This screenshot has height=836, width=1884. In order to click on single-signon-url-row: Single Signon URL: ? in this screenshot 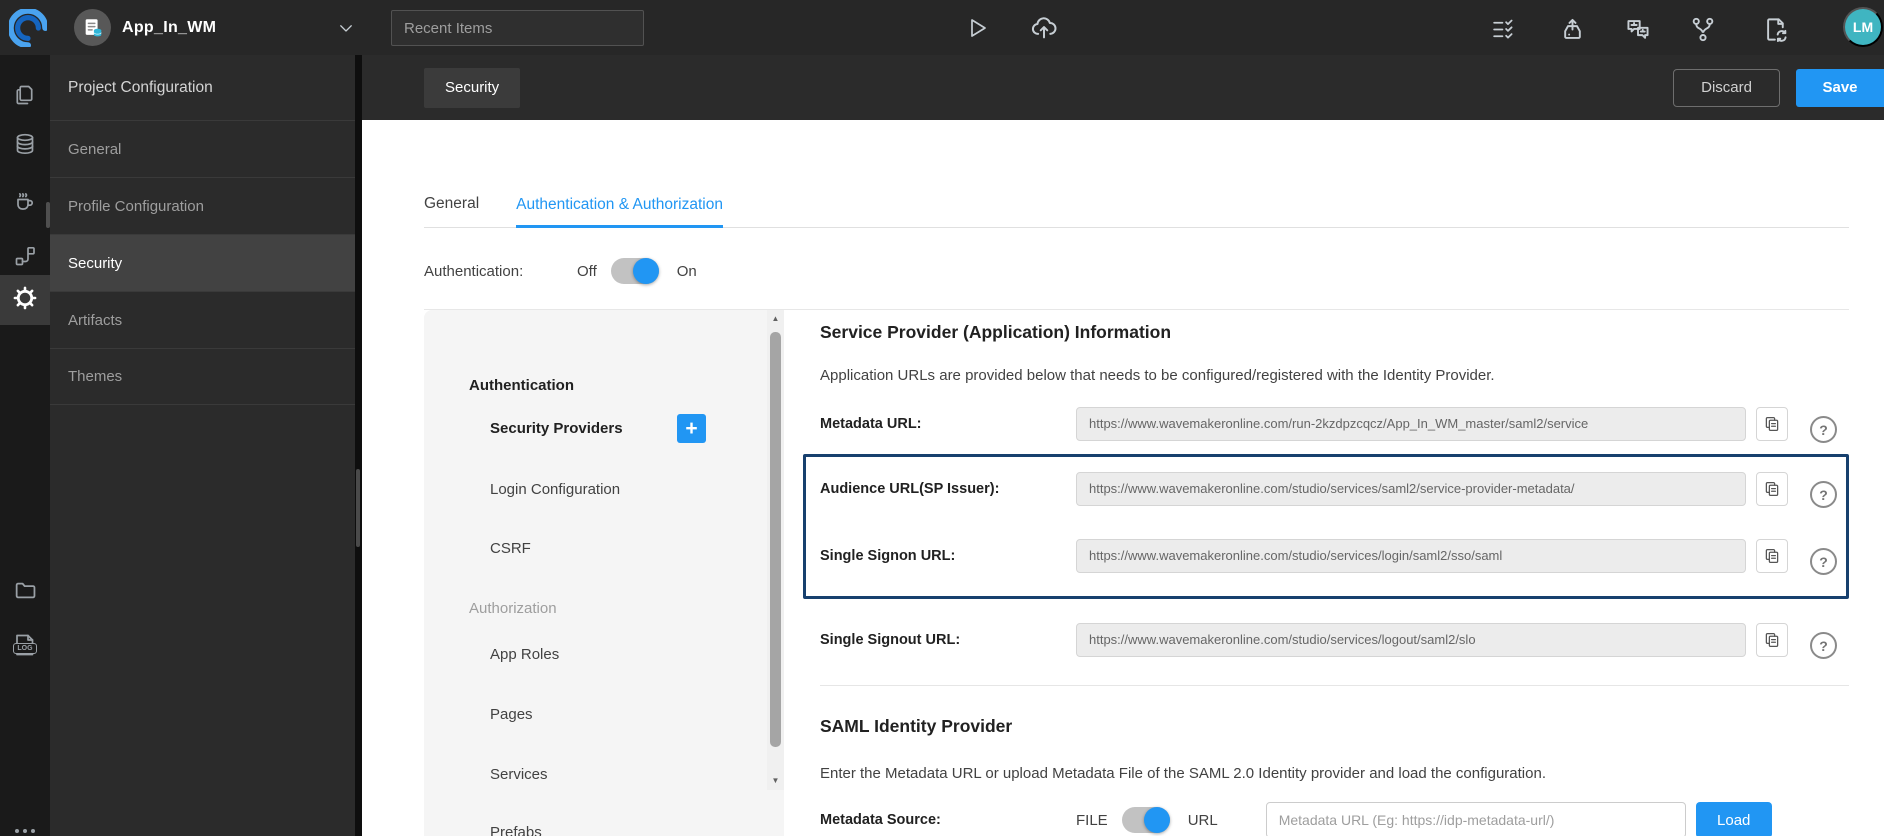, I will do `click(1326, 555)`.